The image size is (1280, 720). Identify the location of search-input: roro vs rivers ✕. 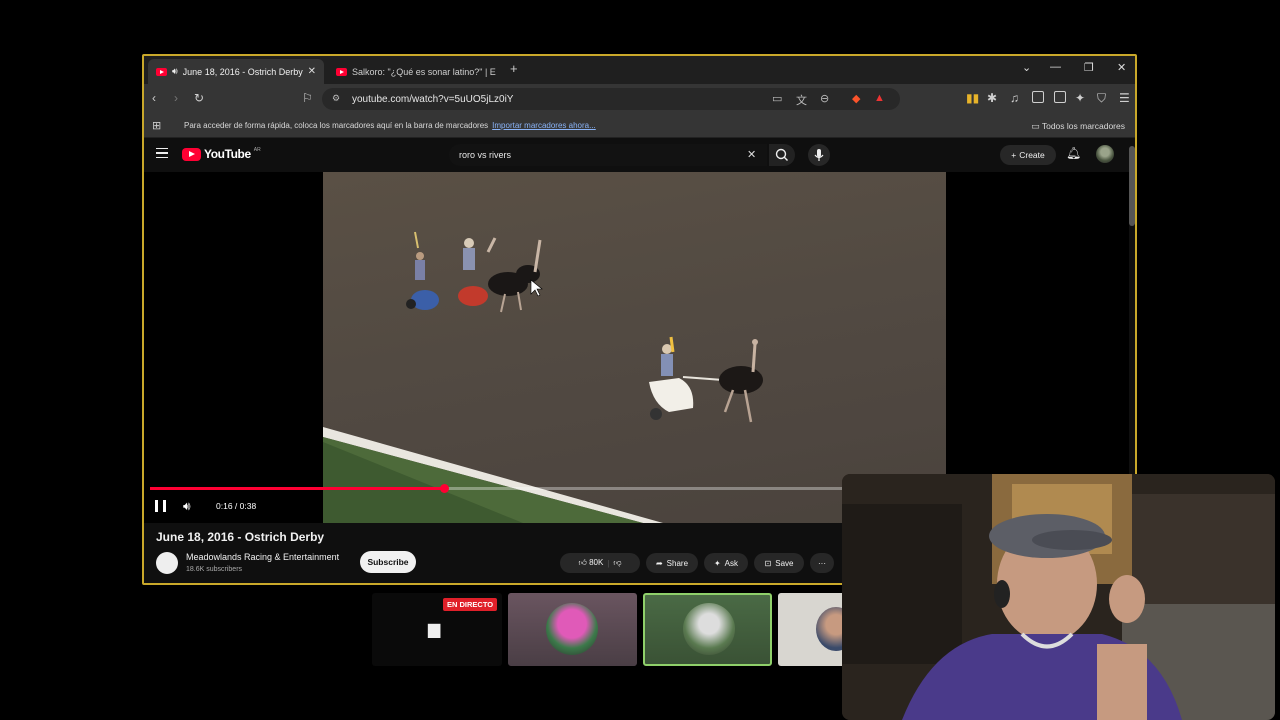
(608, 155).